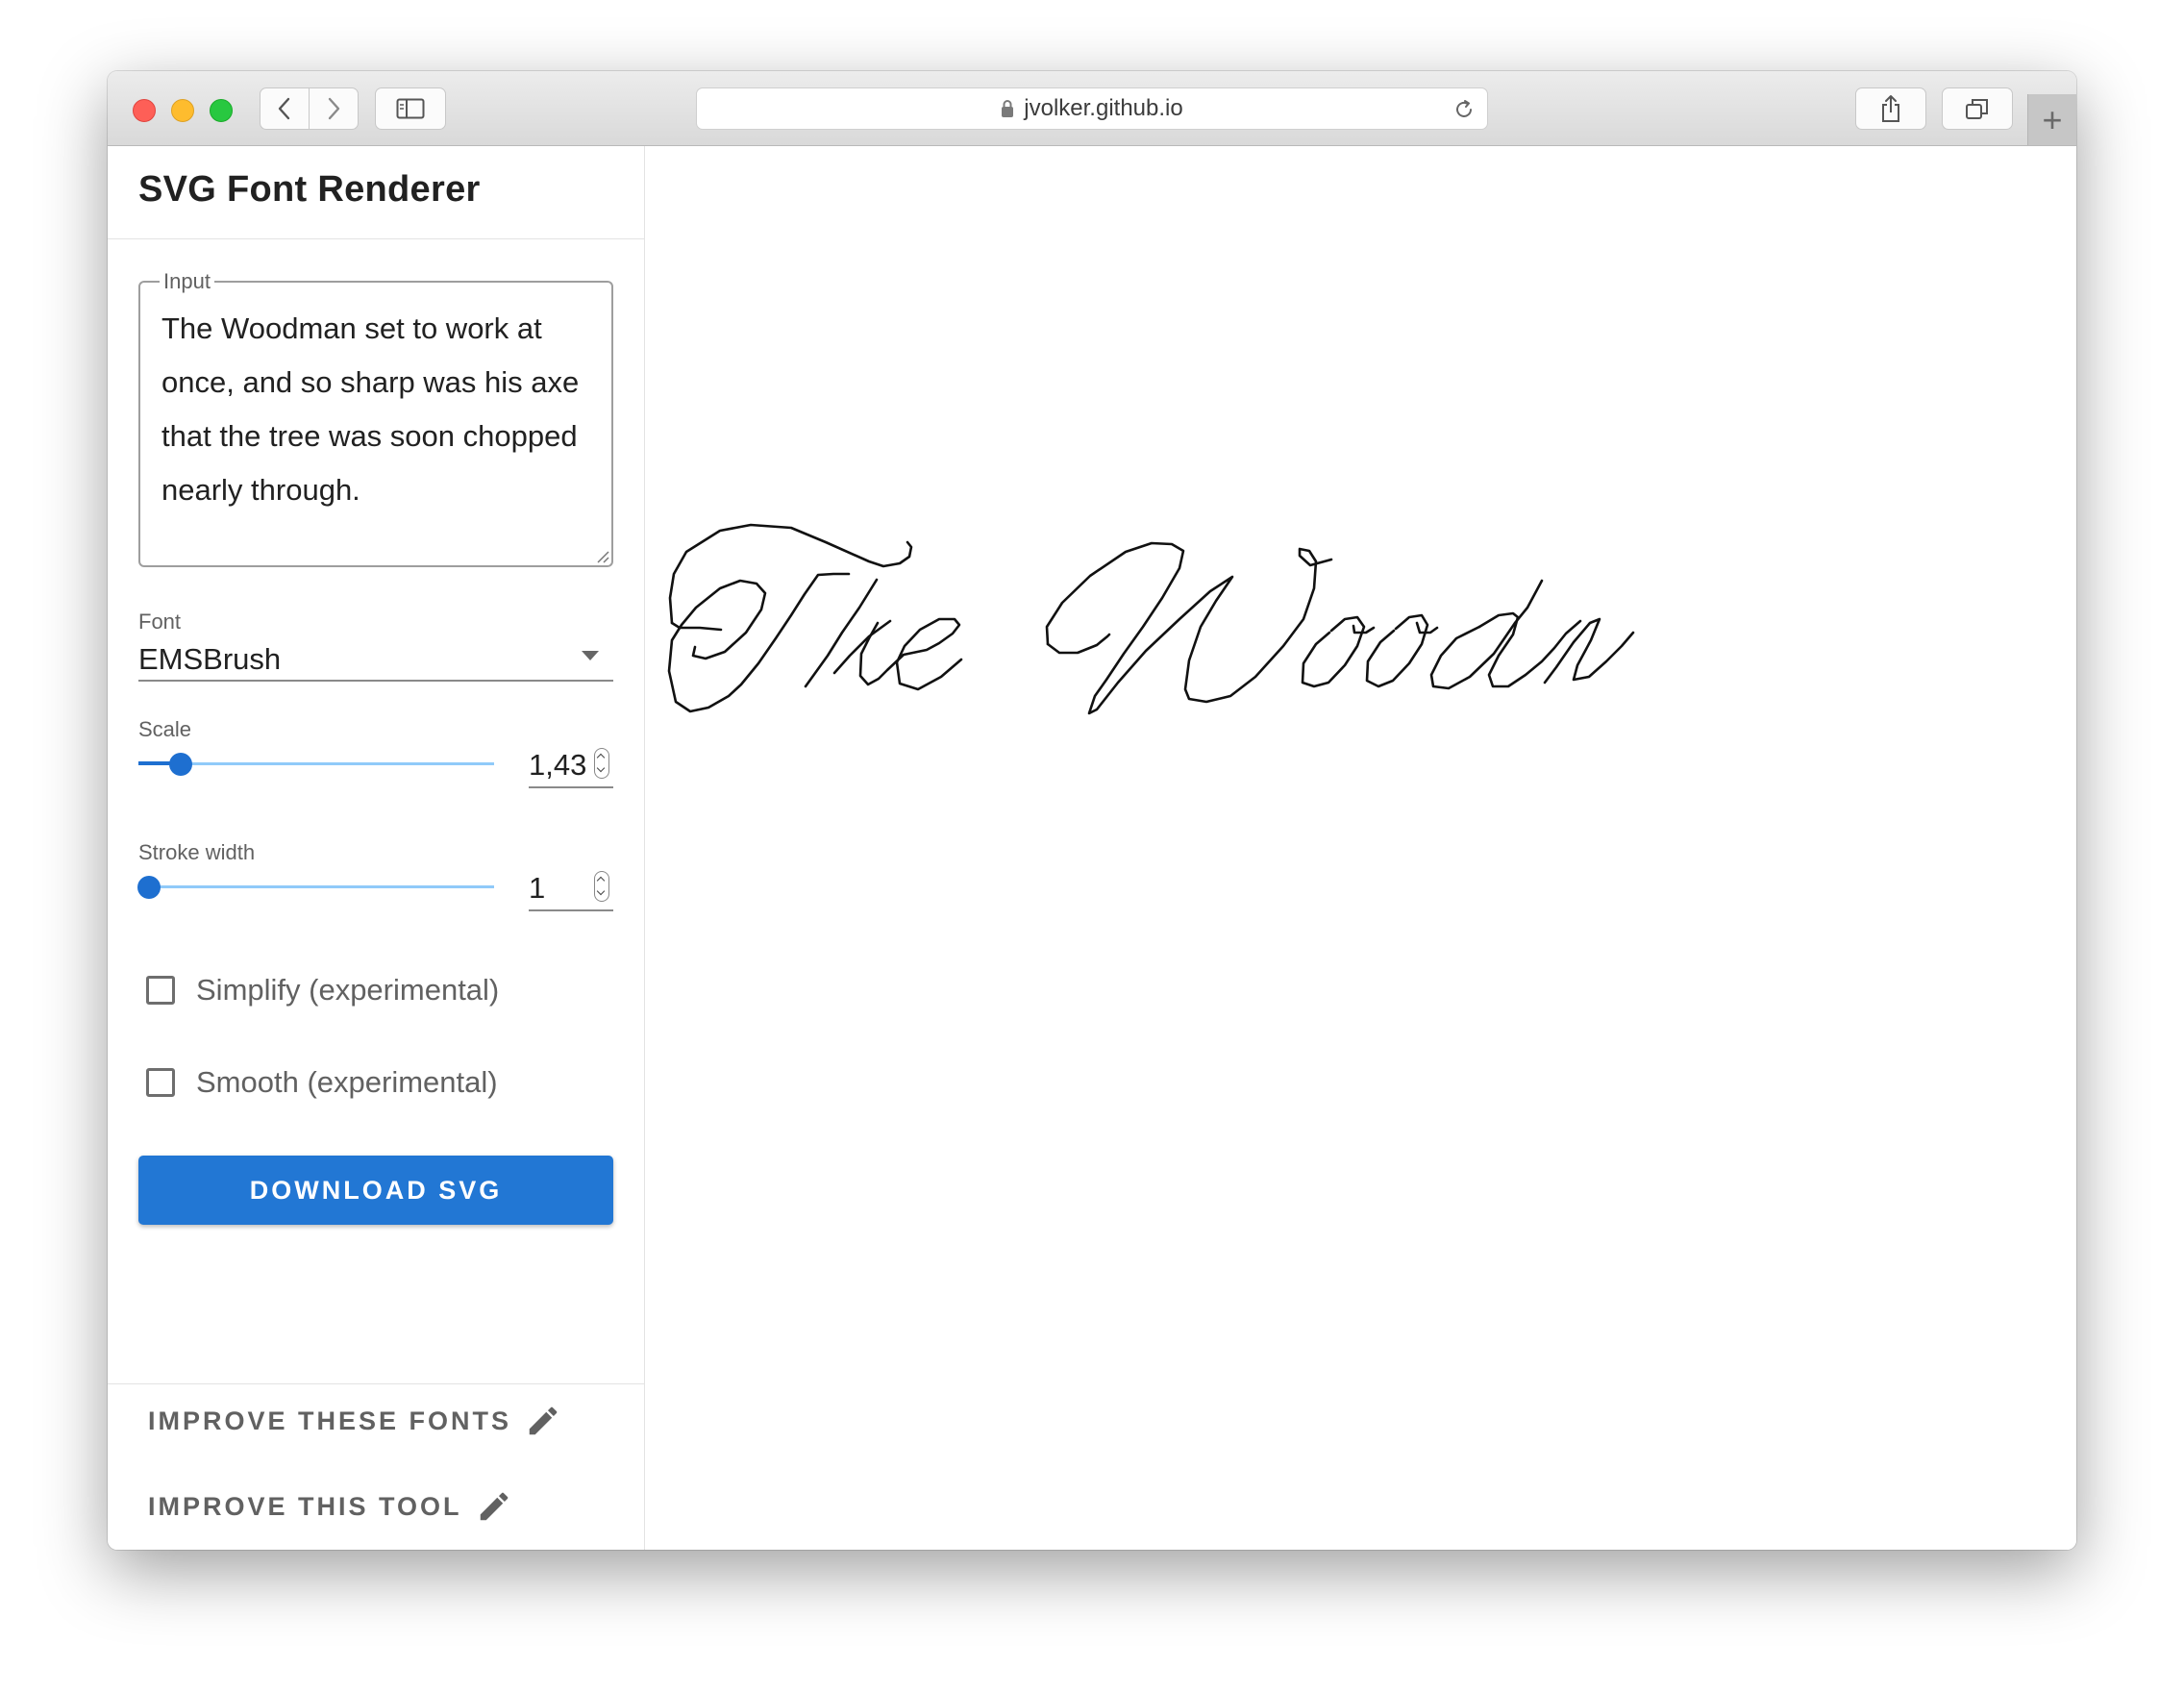  I want to click on browser-toolbar: jvolker.github.io +, so click(1092, 108).